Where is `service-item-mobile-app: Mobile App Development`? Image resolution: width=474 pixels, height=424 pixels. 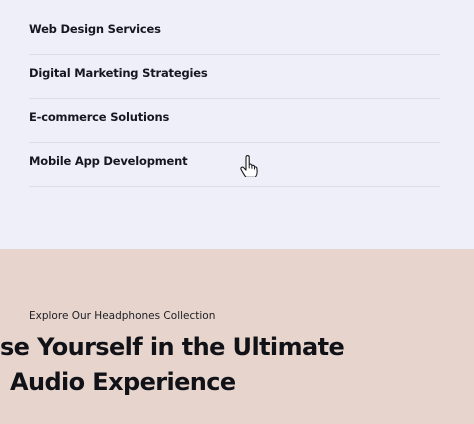
service-item-mobile-app: Mobile App Development is located at coordinates (234, 165).